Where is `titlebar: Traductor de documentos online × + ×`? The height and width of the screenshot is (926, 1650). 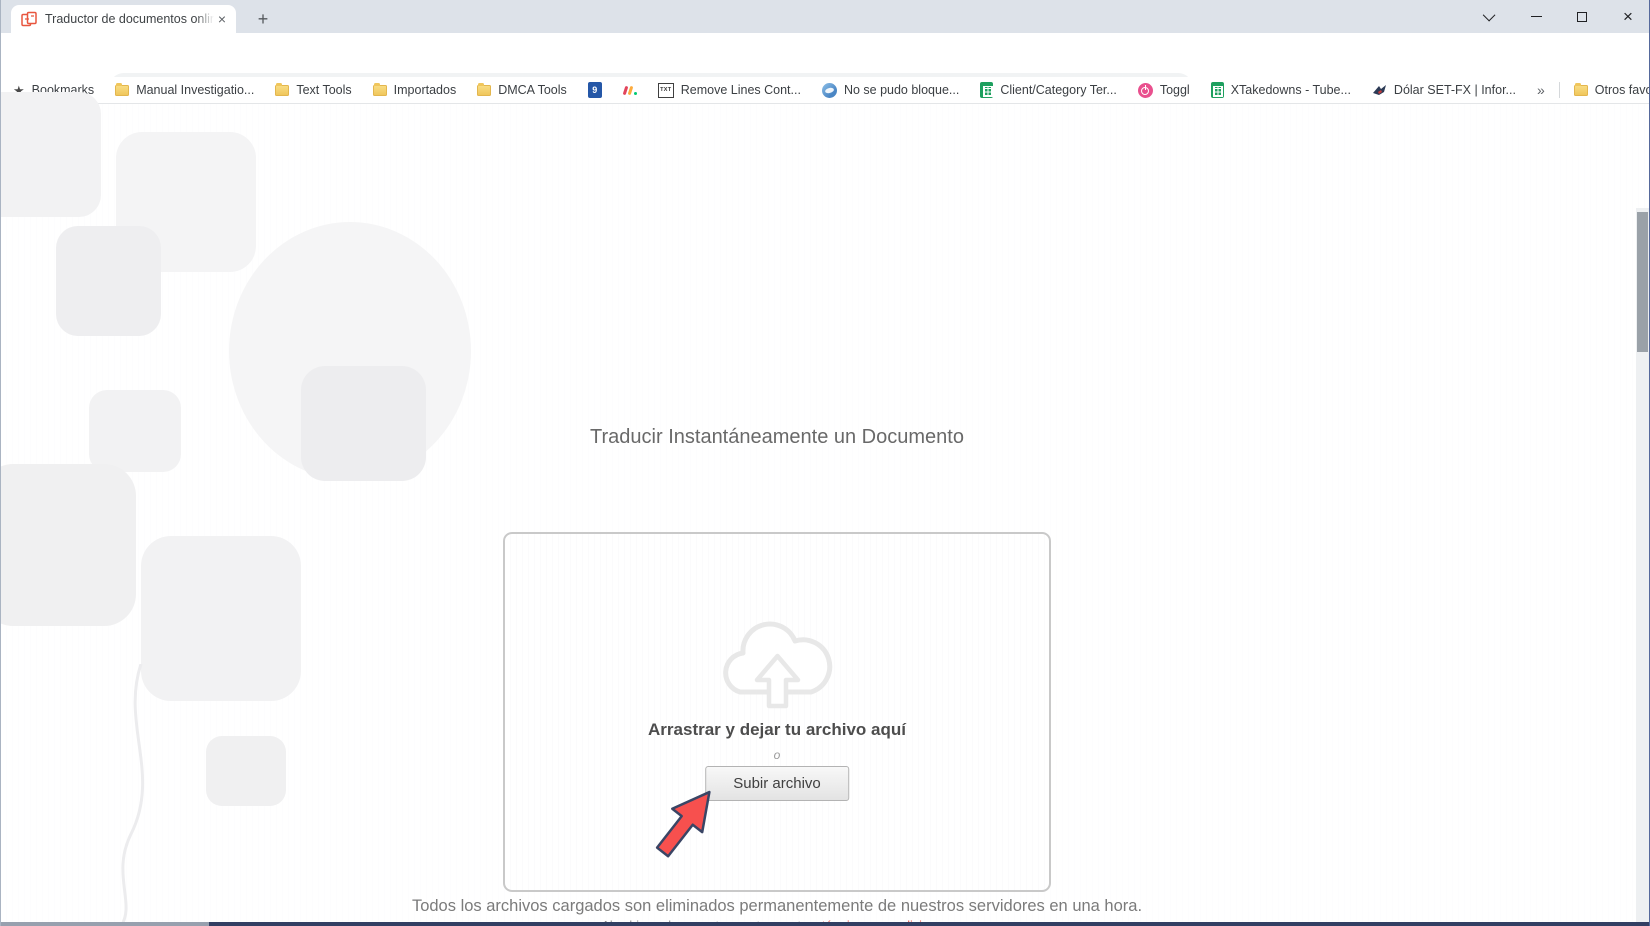 titlebar: Traductor de documentos online × + × is located at coordinates (825, 16).